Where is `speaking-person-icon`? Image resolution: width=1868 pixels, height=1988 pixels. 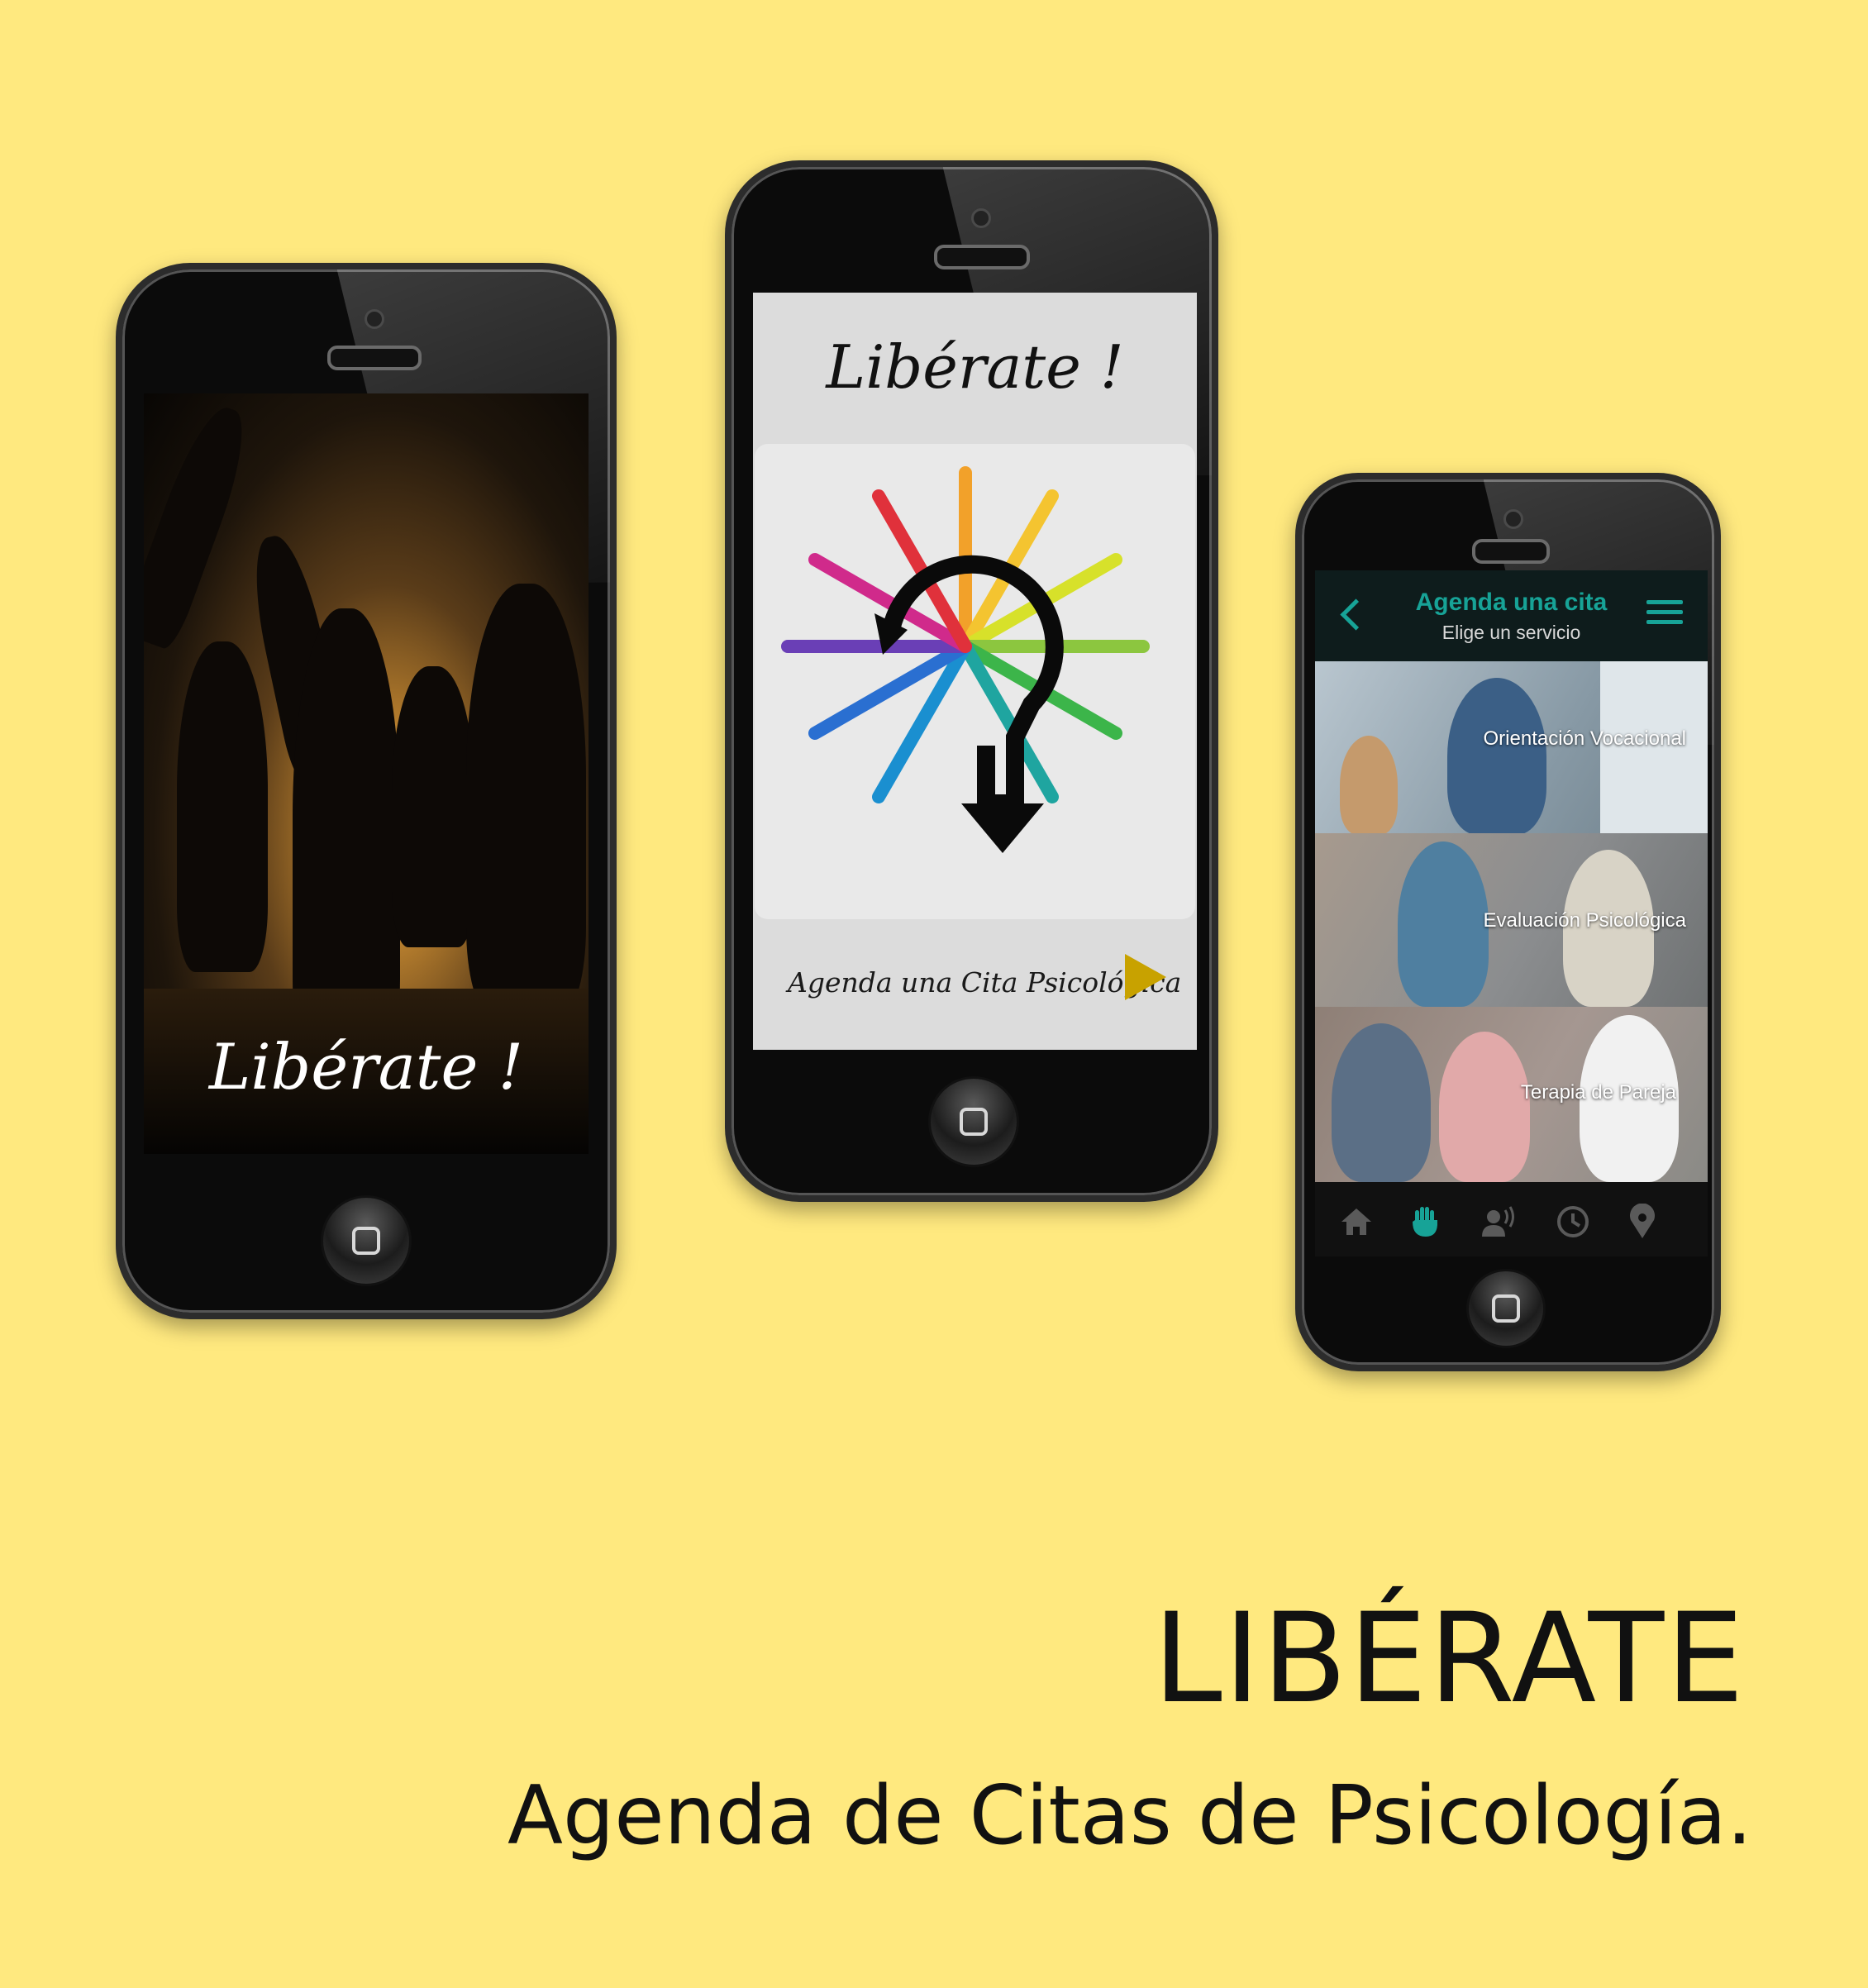 speaking-person-icon is located at coordinates (1498, 1222).